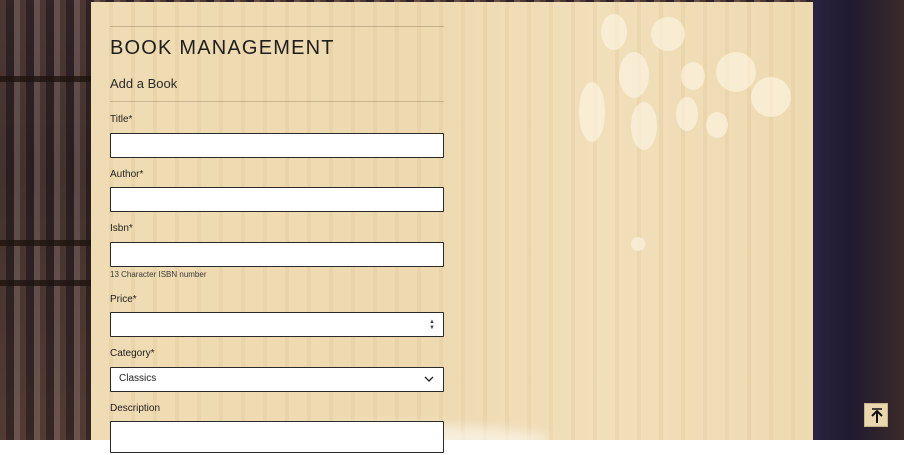  I want to click on title-label: Title*, so click(121, 119).